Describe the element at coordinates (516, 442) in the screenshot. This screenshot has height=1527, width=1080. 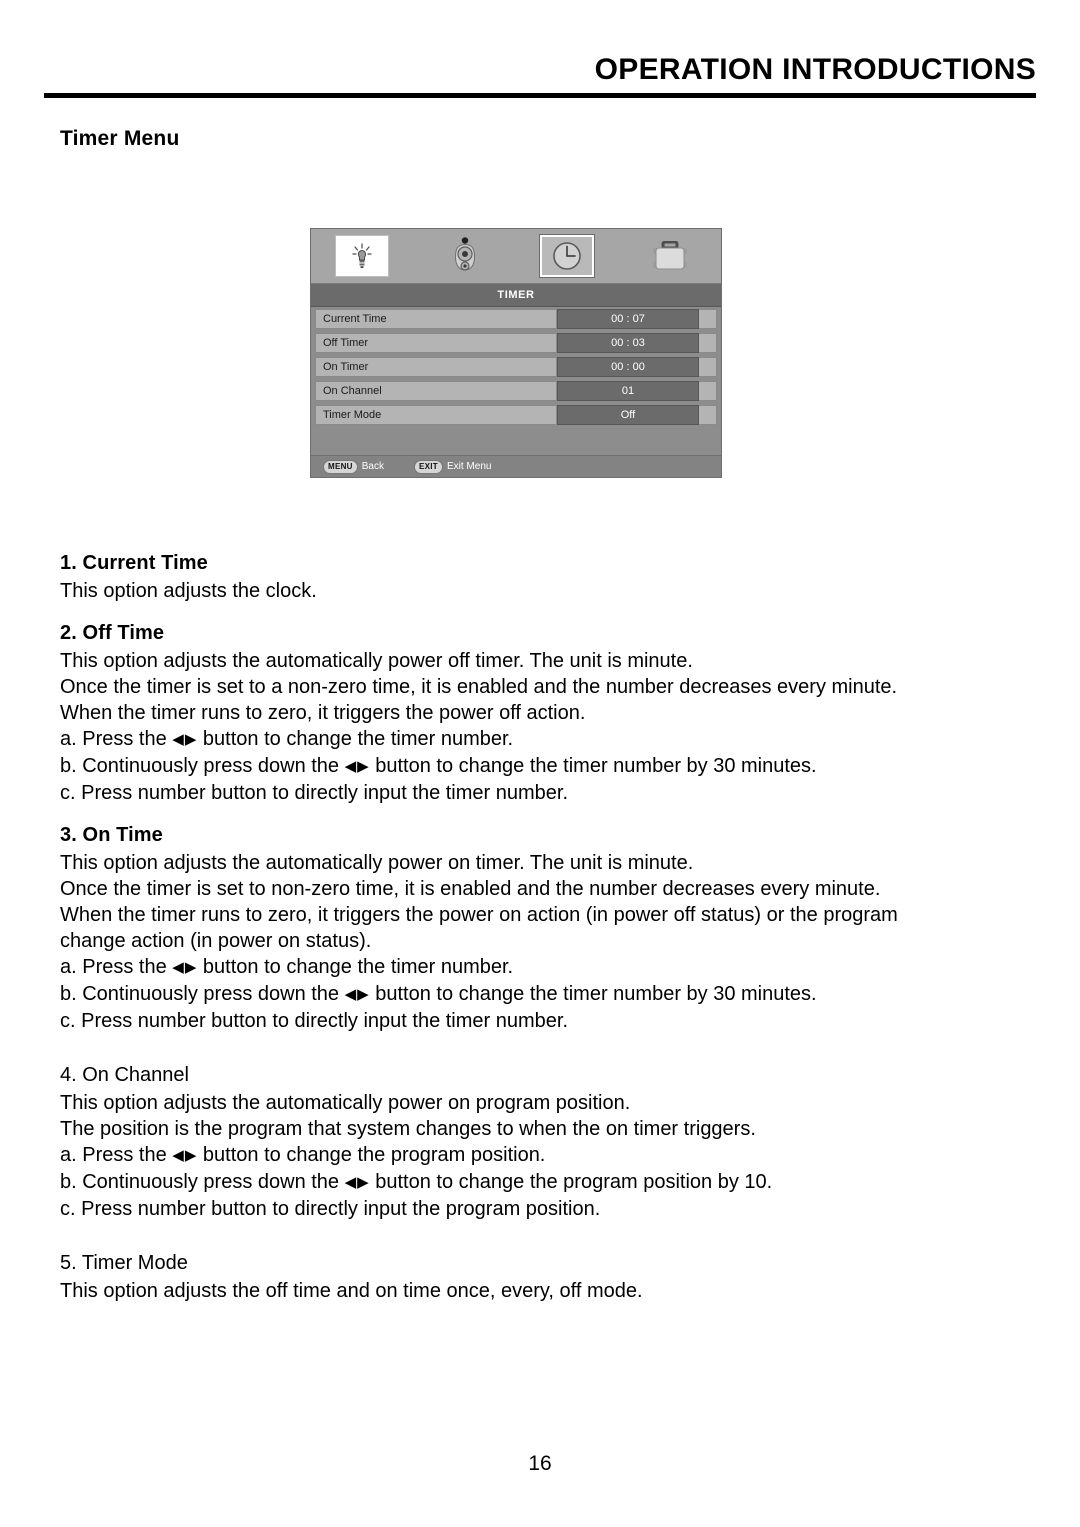
I see `osd-empty-area` at that location.